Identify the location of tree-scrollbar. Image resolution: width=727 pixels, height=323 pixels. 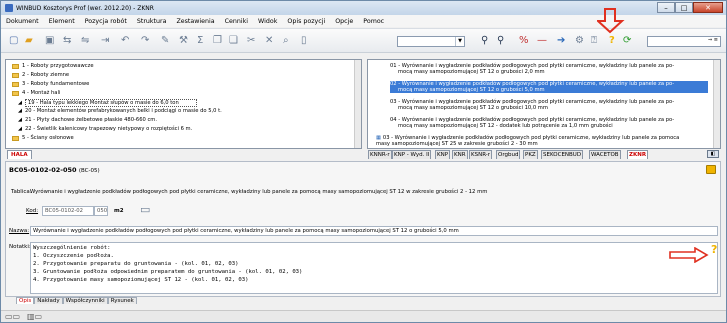
(357, 104).